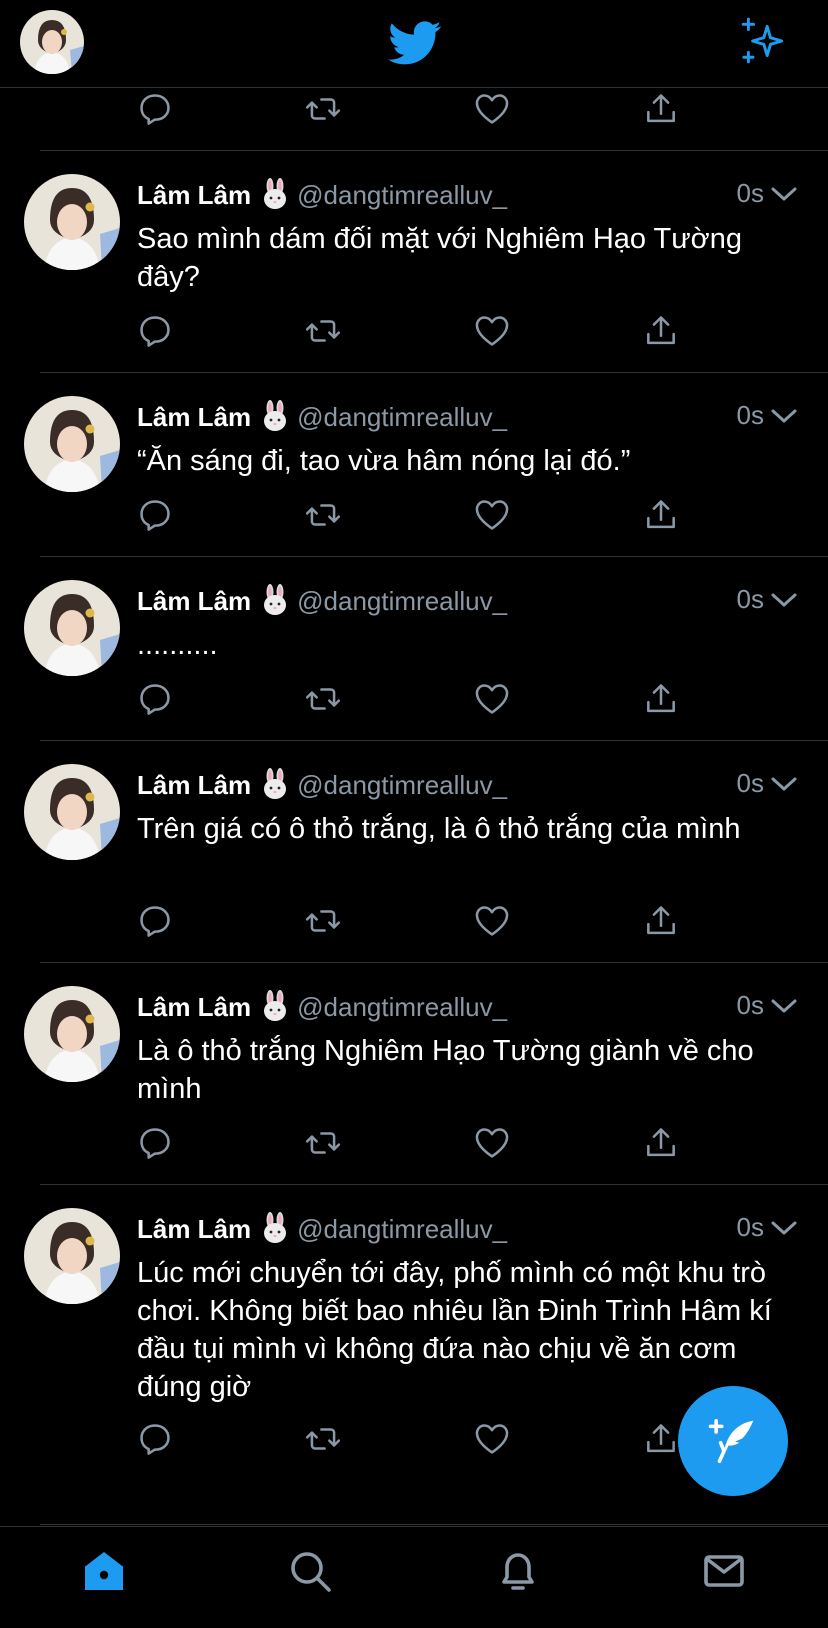 The width and height of the screenshot is (828, 1628). Describe the element at coordinates (763, 41) in the screenshot. I see `sparkle-icon` at that location.